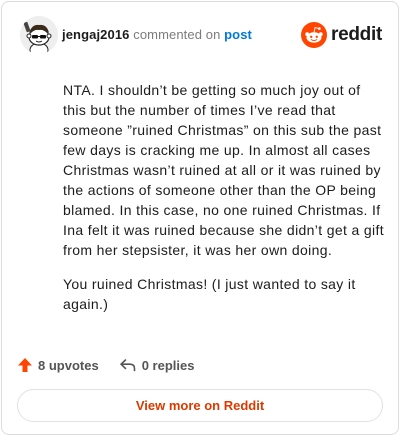  Describe the element at coordinates (127, 365) in the screenshot. I see `reply-arrow-icon` at that location.